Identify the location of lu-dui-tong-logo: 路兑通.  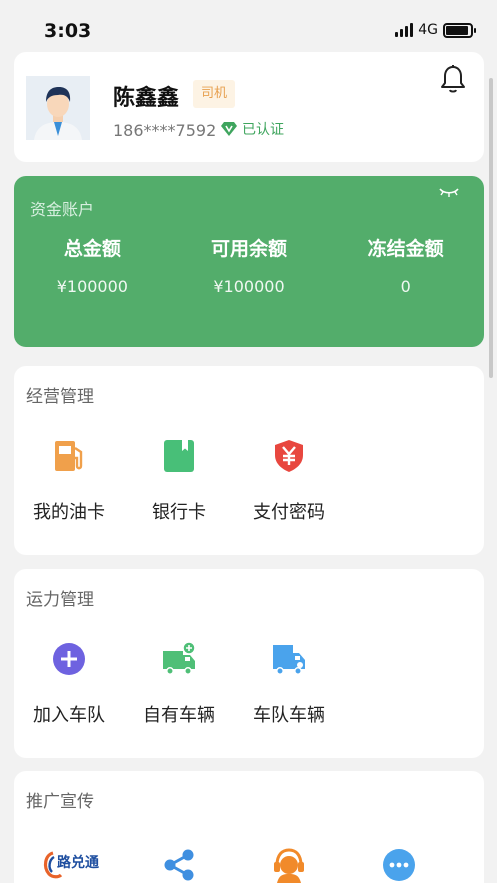
(70, 865).